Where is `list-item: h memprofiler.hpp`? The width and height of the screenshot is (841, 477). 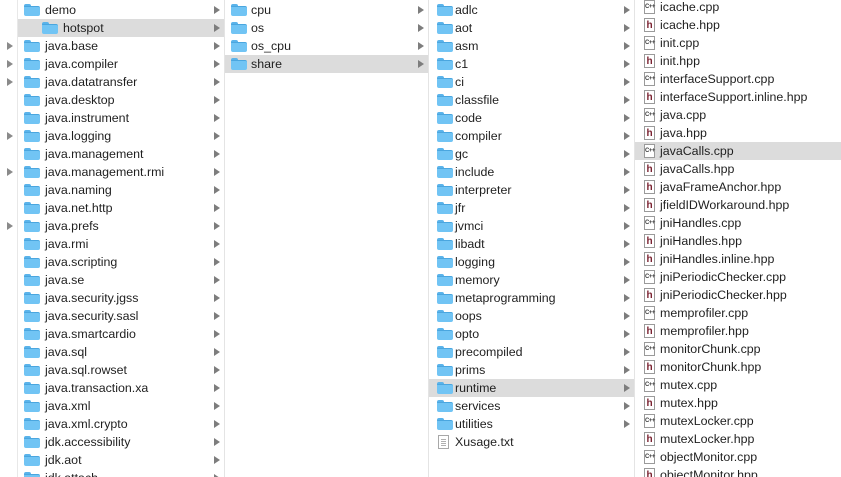 list-item: h memprofiler.hpp is located at coordinates (738, 331).